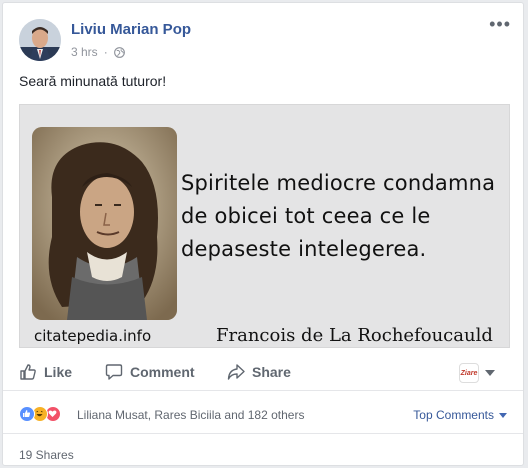 The height and width of the screenshot is (468, 528). I want to click on share-label: Share, so click(271, 372).